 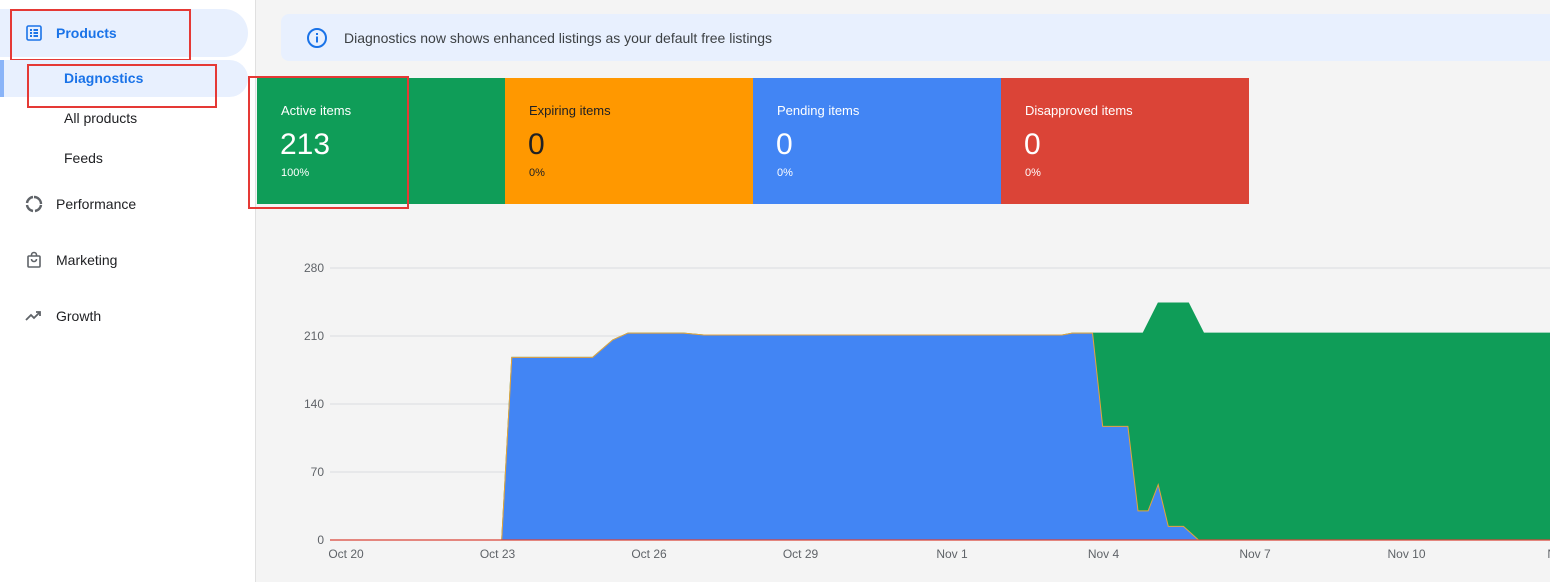 What do you see at coordinates (34, 33) in the screenshot?
I see `list-icon` at bounding box center [34, 33].